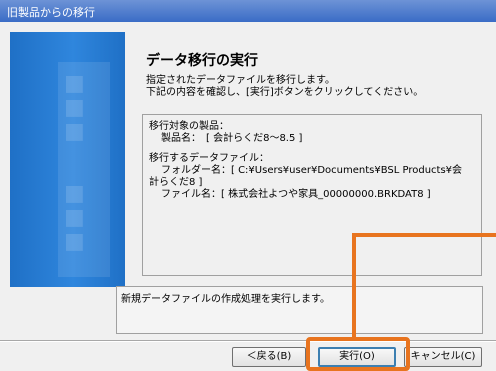 Image resolution: width=496 pixels, height=371 pixels. Describe the element at coordinates (74, 217) in the screenshot. I see `sidebar-watermark-bottom: ■ ■ ■` at that location.